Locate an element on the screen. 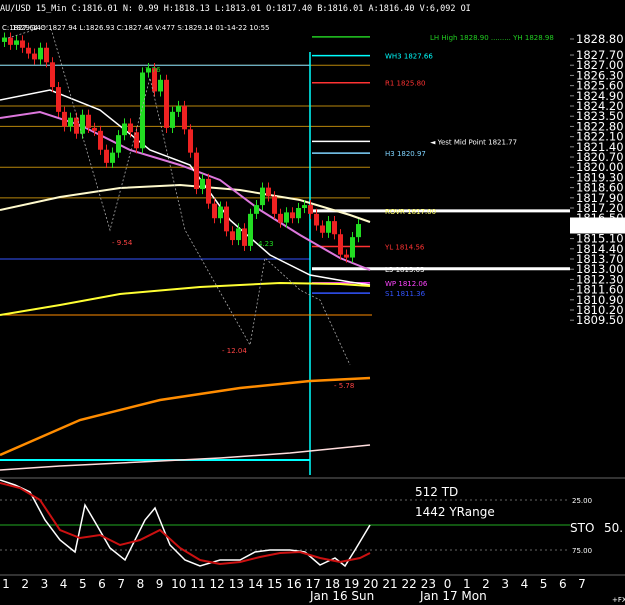 This screenshot has height=605, width=625. swing-label: - 9.54 is located at coordinates (122, 243).